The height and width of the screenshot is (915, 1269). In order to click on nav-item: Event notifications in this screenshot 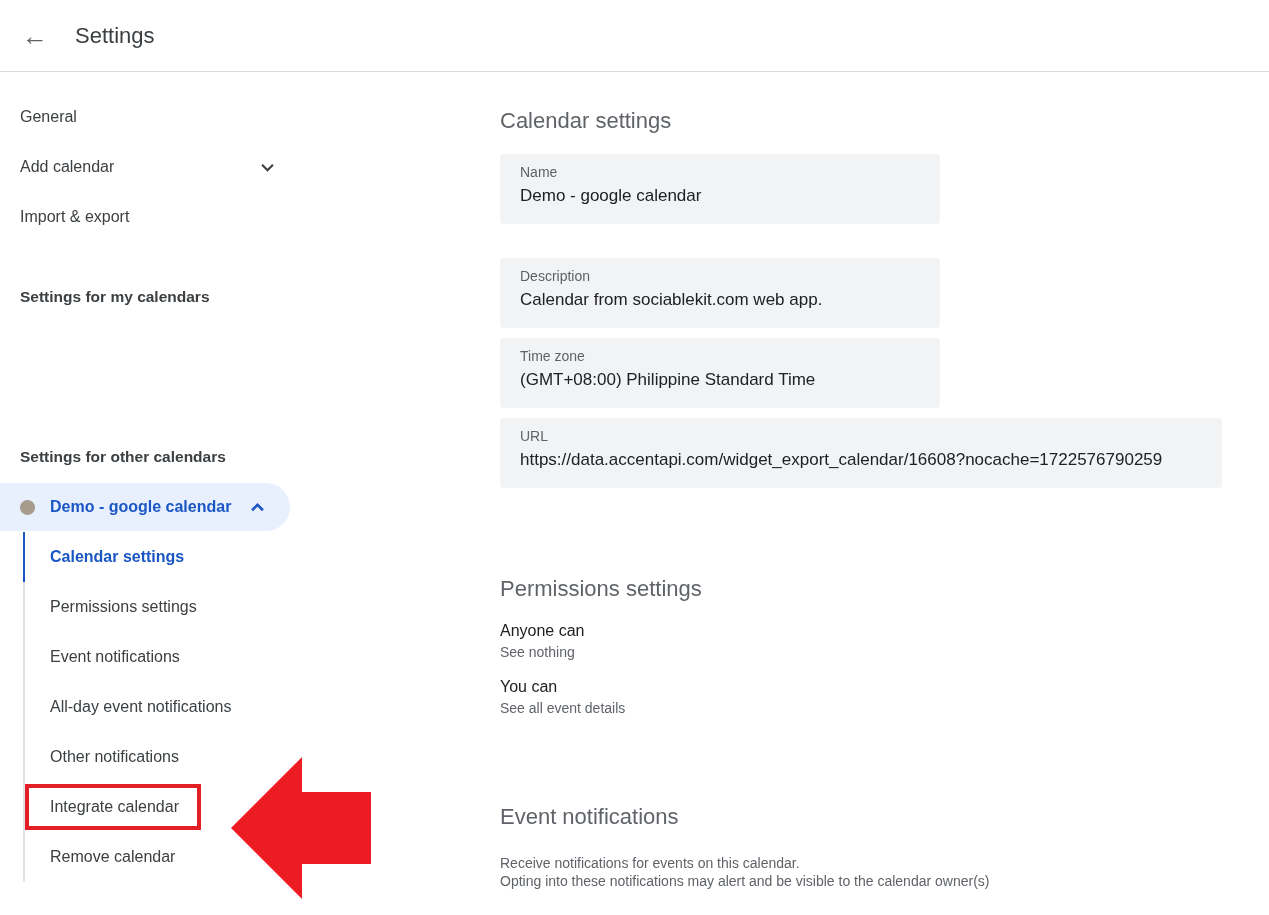, I will do `click(113, 657)`.